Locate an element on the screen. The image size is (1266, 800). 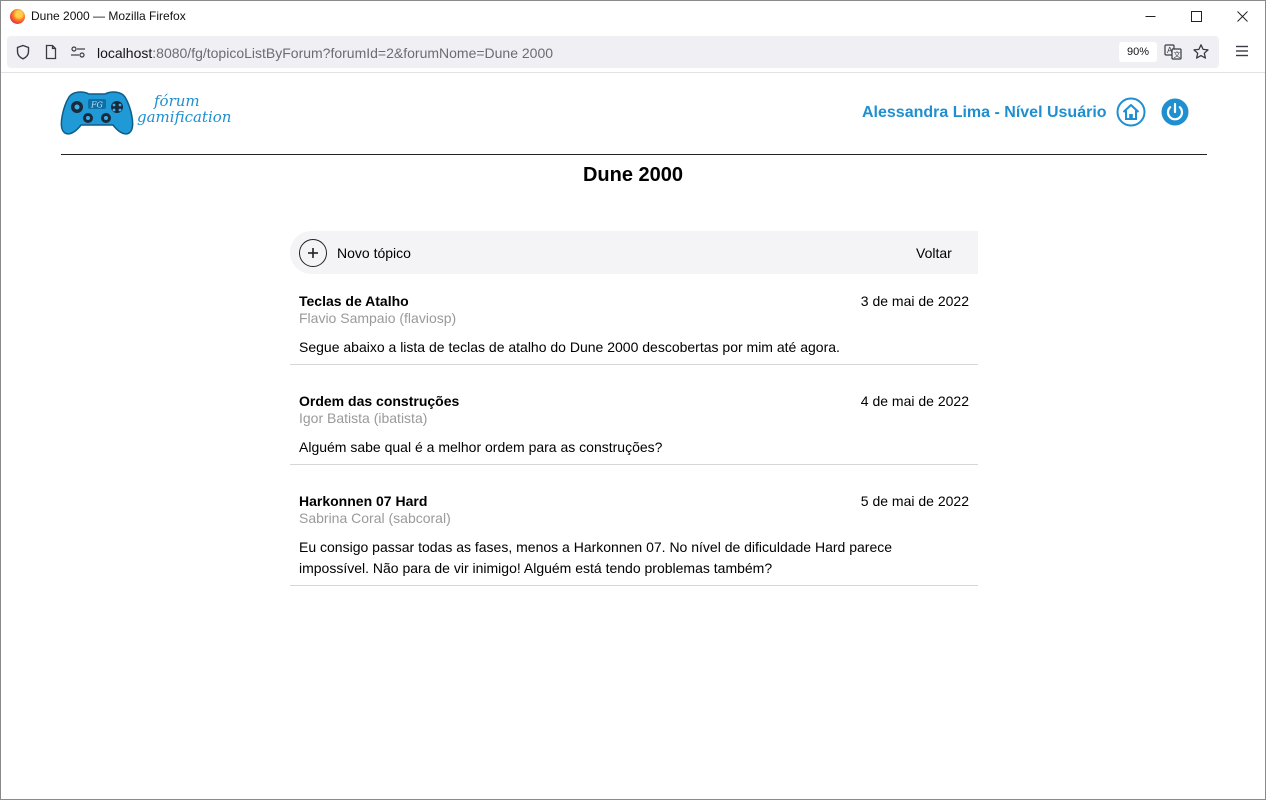
logo-badge-text: FG is located at coordinates (97, 105).